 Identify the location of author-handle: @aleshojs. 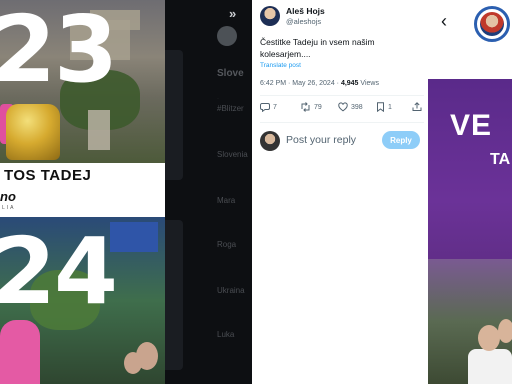
(303, 21).